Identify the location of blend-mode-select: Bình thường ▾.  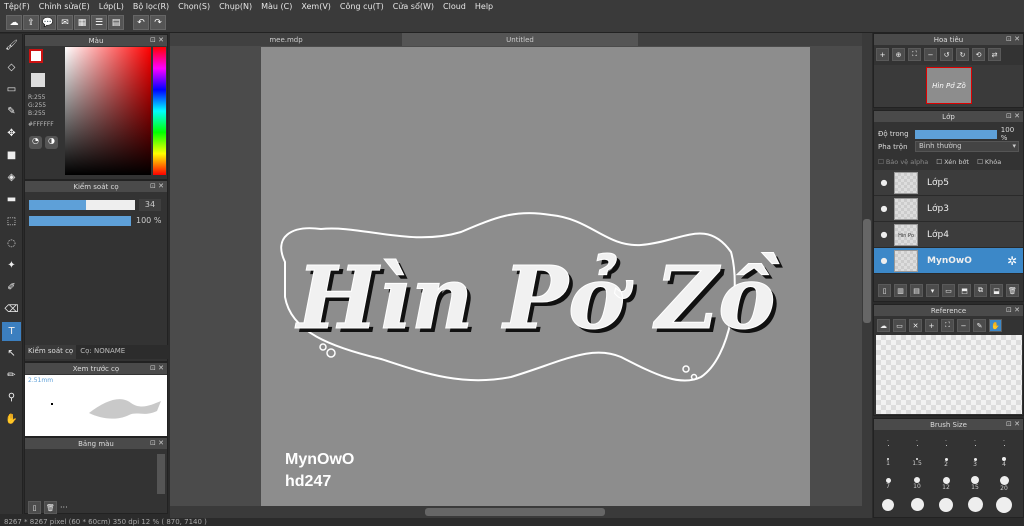
(967, 146).